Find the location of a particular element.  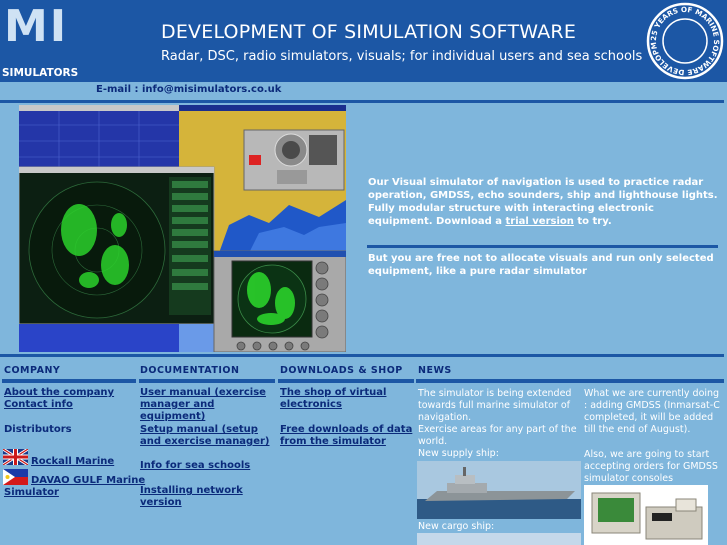

mi-simulators-logo: MI SIMULATORS is located at coordinates (42, 41).